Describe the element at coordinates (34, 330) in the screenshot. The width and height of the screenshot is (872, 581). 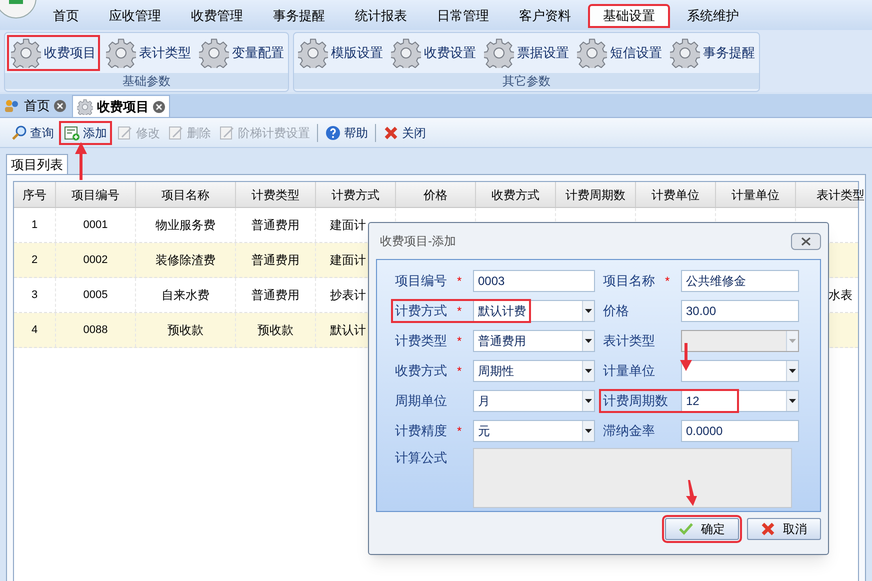
I see `table-cell-text: 4` at that location.